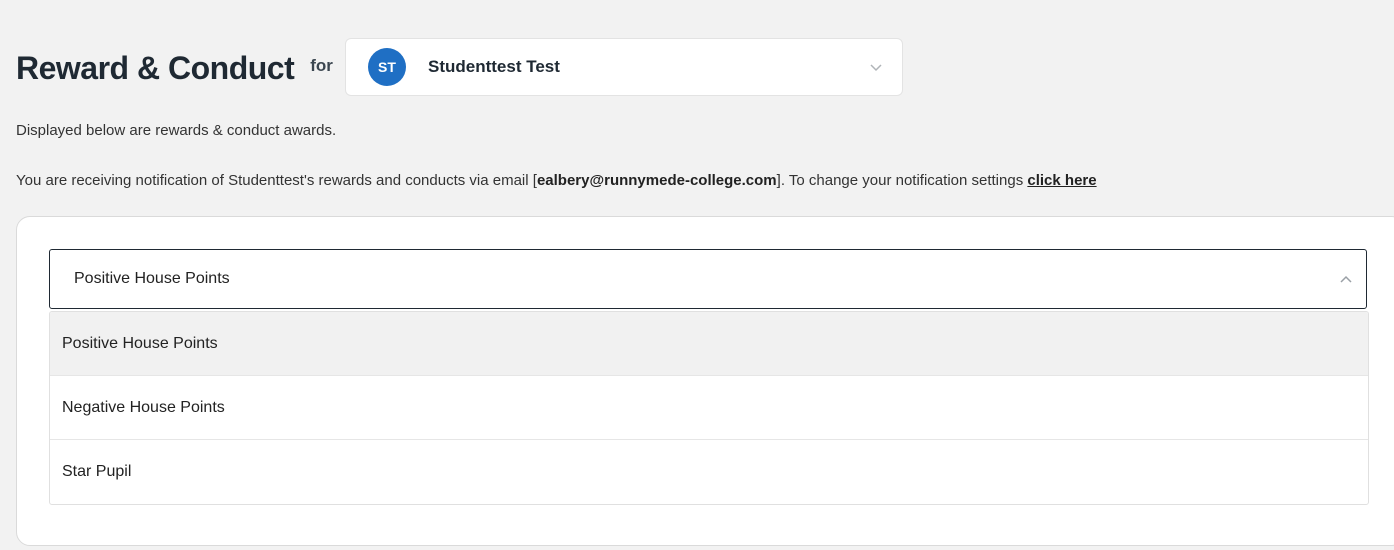 The height and width of the screenshot is (550, 1394). What do you see at coordinates (1061, 180) in the screenshot?
I see `notification-settings-link: click here` at bounding box center [1061, 180].